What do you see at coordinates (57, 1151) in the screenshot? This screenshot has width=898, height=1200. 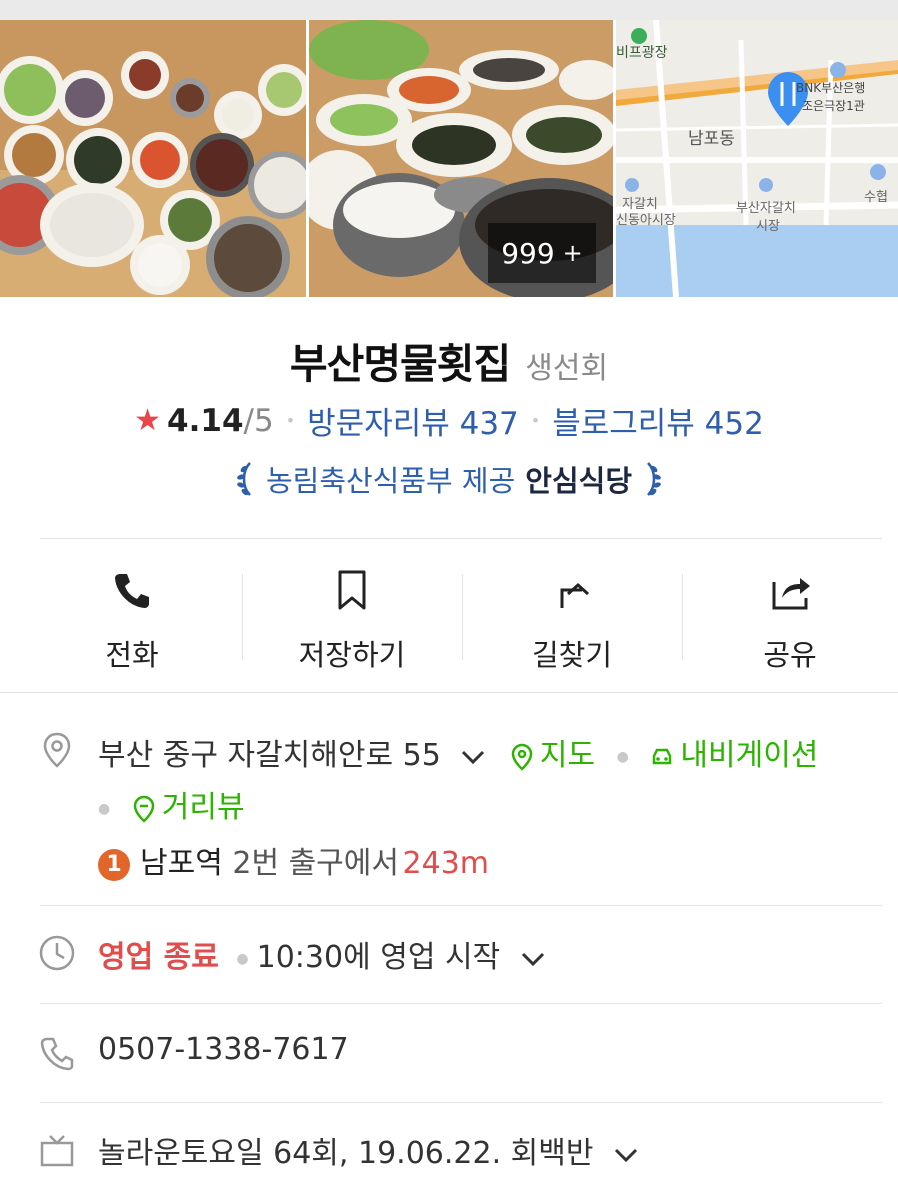 I see `tv-icon` at bounding box center [57, 1151].